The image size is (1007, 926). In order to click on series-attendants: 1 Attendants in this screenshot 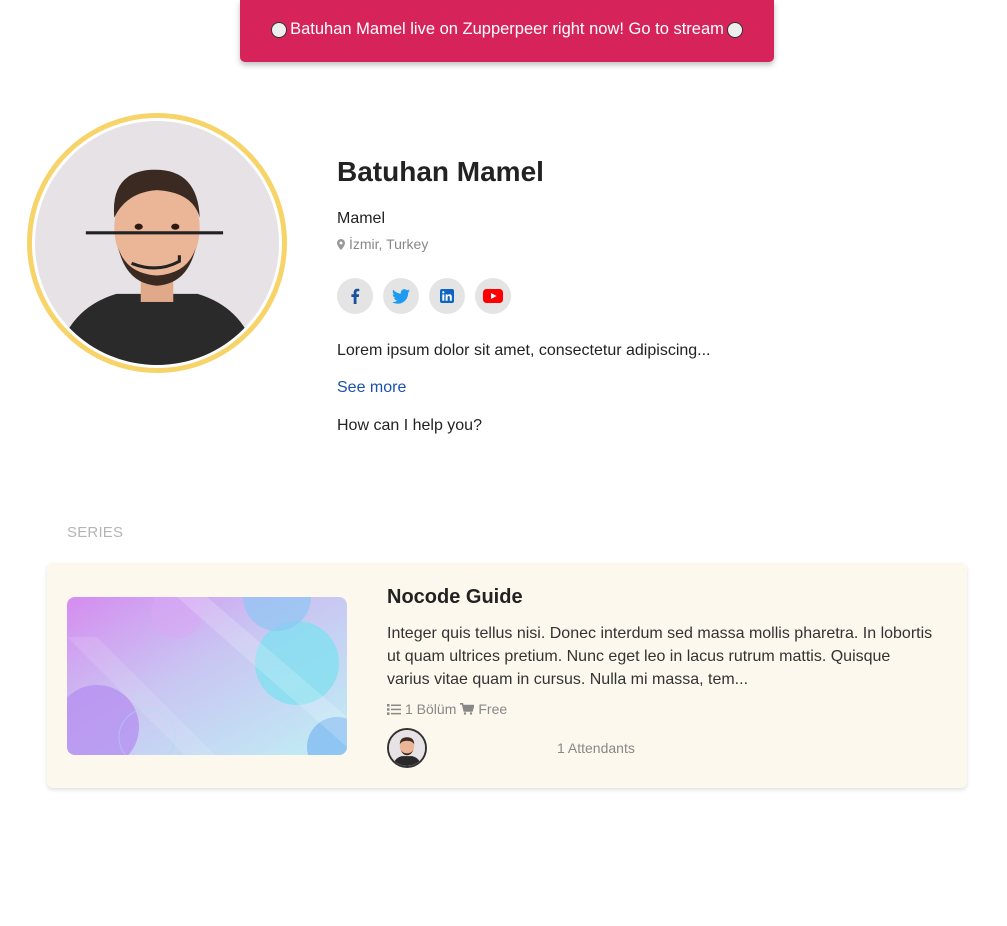, I will do `click(596, 748)`.